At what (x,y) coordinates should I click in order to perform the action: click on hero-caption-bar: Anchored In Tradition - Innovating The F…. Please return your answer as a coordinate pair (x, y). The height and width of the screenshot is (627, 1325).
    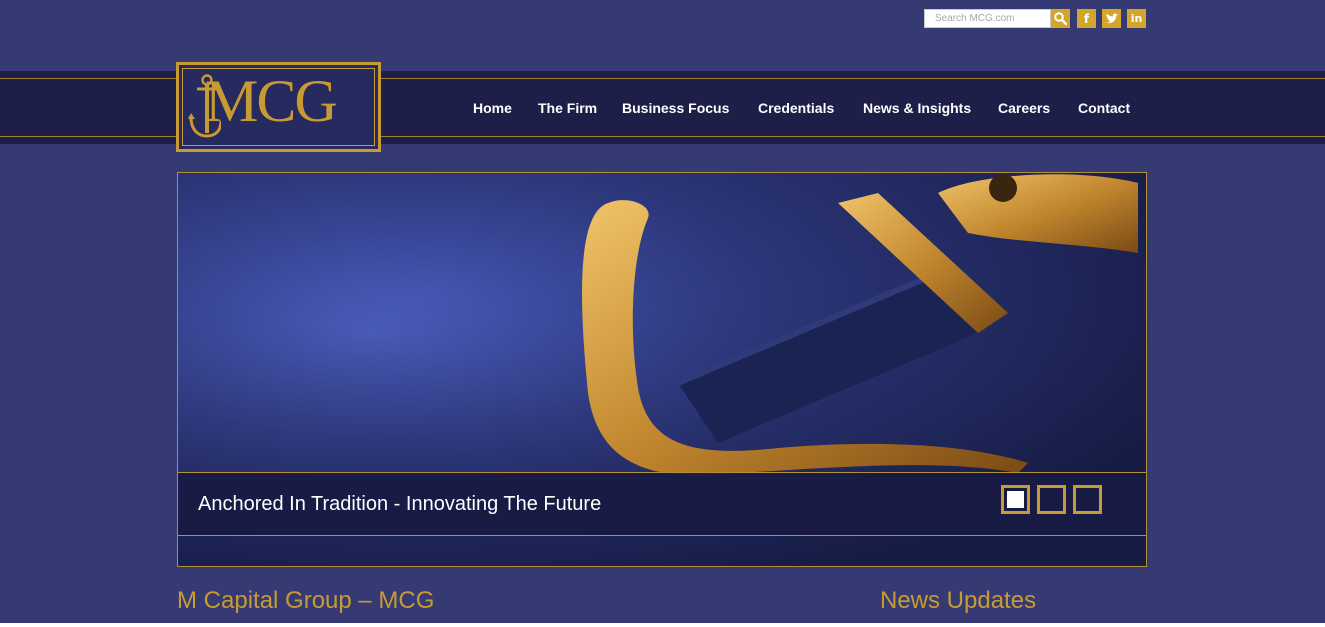
    Looking at the image, I should click on (662, 504).